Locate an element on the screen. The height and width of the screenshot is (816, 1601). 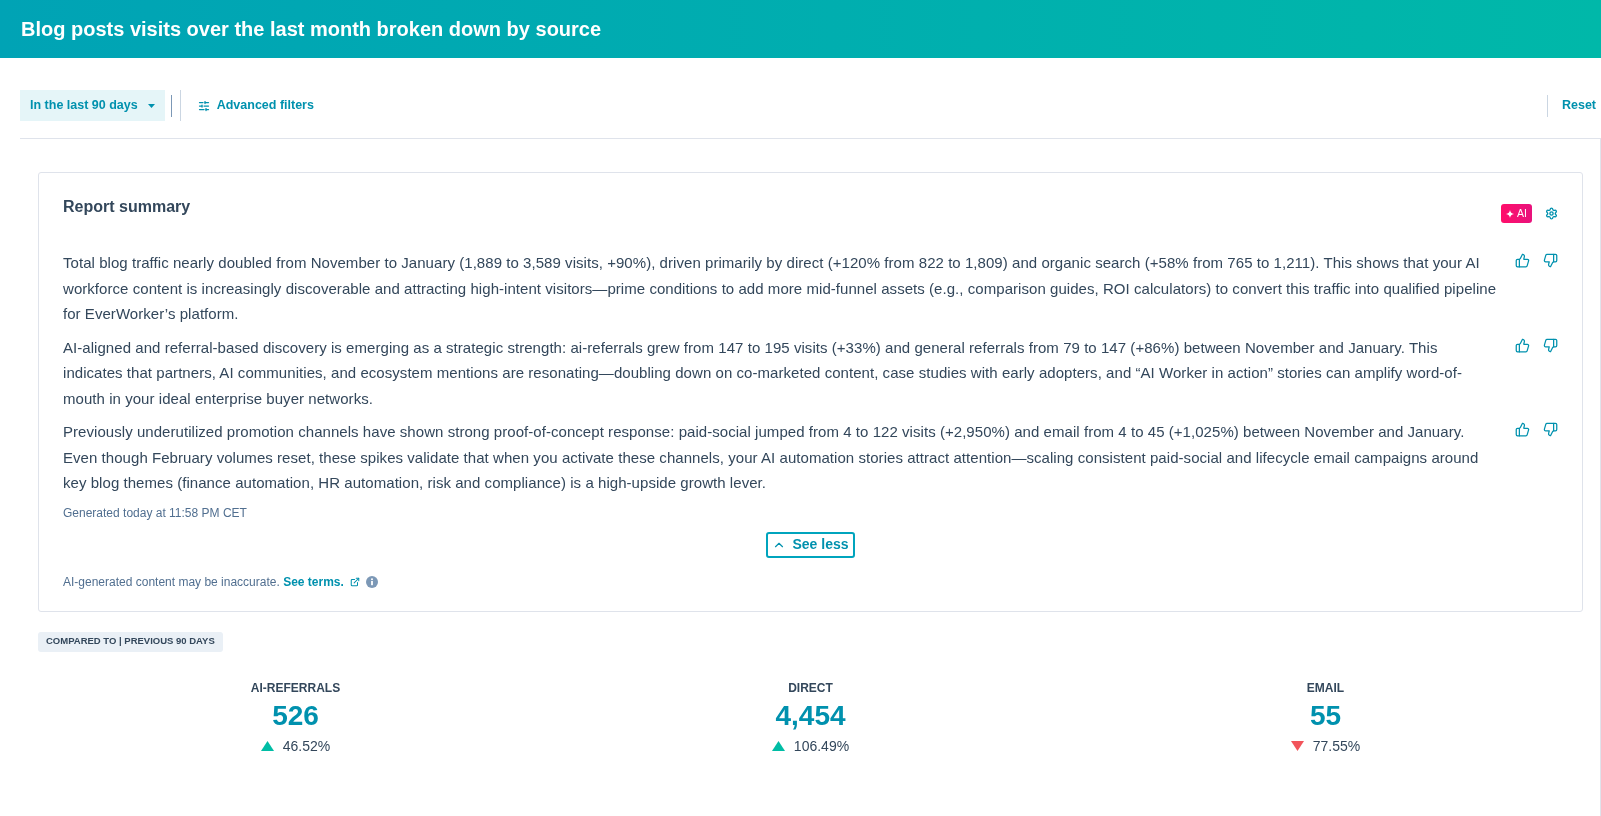
settings-icon is located at coordinates (1551, 213).